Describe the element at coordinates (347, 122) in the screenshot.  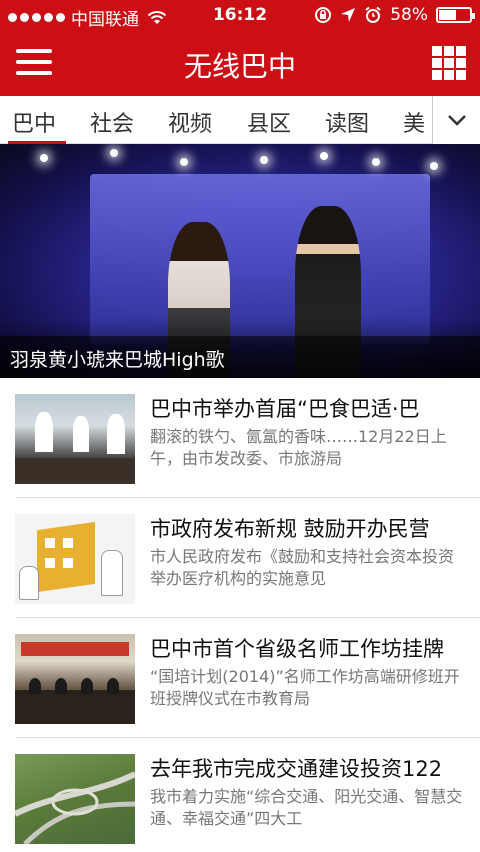
I see `tab-photos: 读图` at that location.